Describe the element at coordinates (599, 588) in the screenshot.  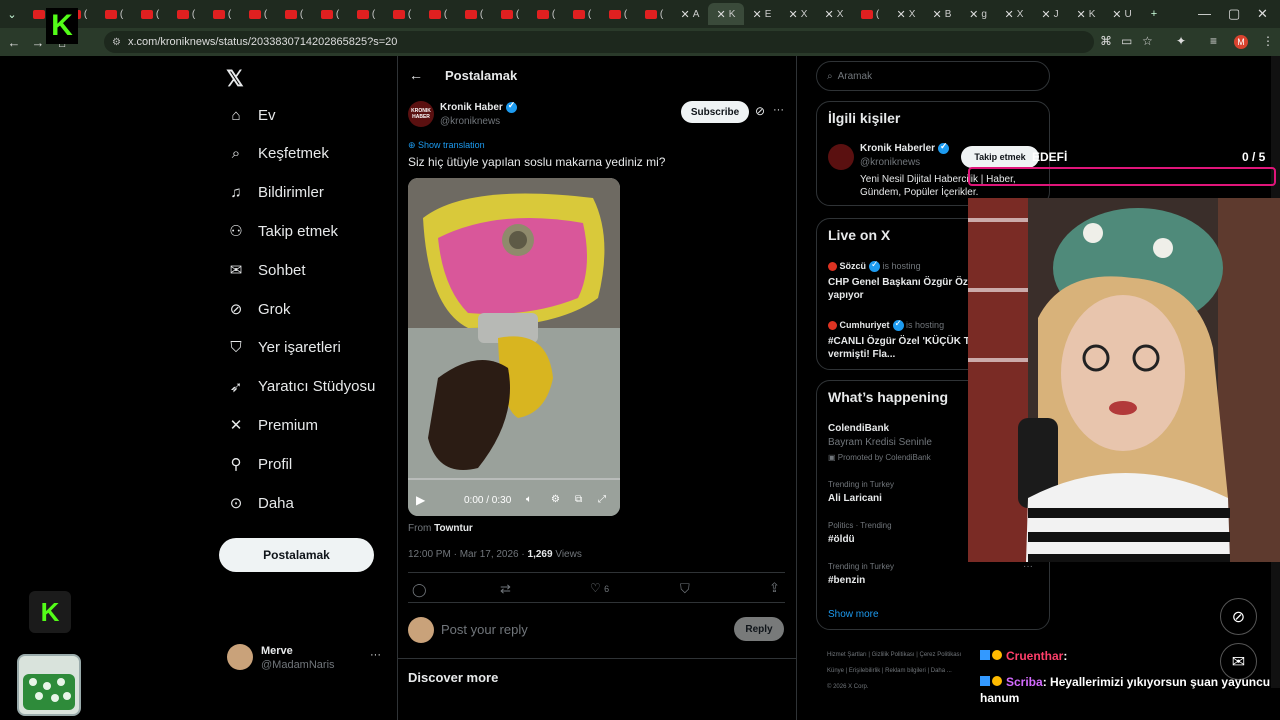
I see `like-button: ♡ 6` at that location.